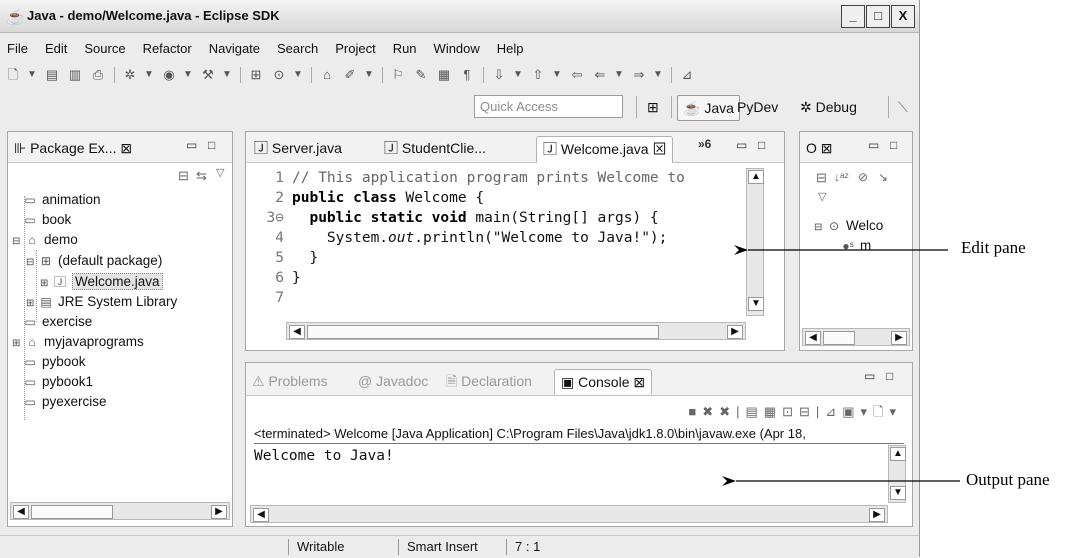  What do you see at coordinates (993, 247) in the screenshot?
I see `edit-pane-label: Edit pane` at bounding box center [993, 247].